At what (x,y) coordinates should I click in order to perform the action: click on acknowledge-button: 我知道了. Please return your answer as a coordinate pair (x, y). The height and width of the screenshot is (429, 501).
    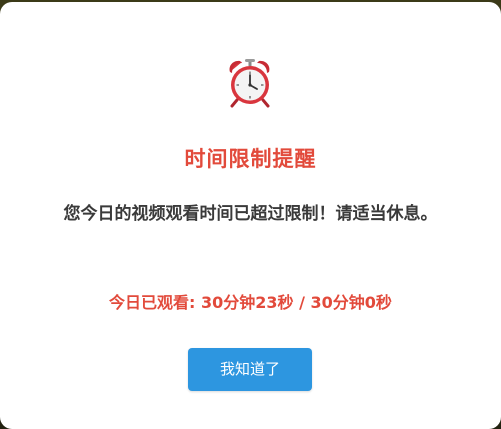
    Looking at the image, I should click on (250, 369).